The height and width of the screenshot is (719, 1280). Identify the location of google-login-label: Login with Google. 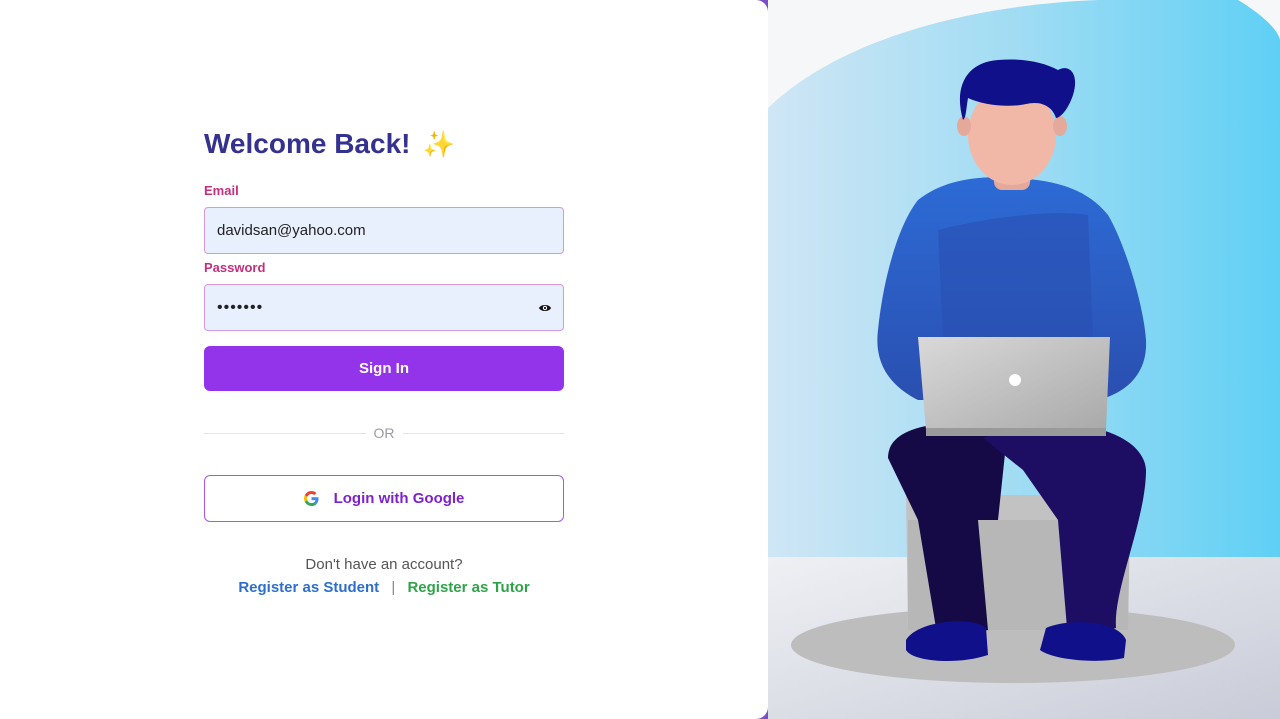
(399, 498).